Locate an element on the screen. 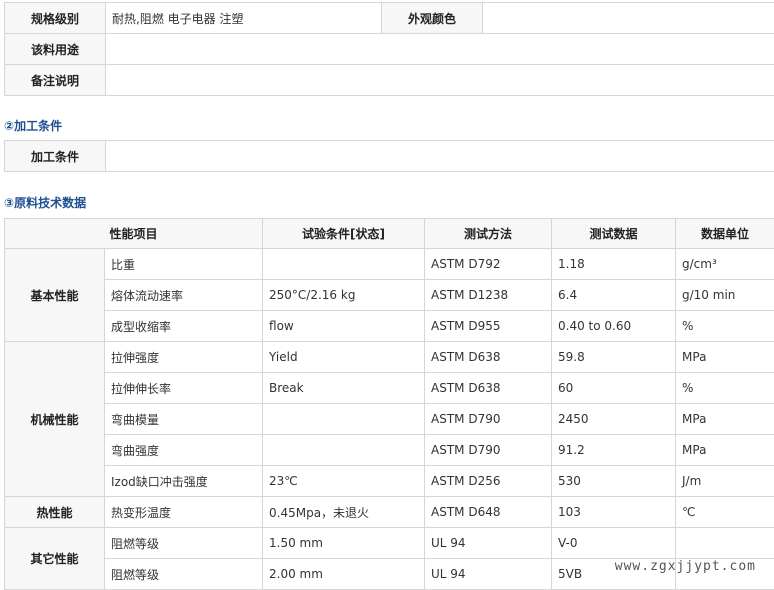 The width and height of the screenshot is (774, 590). cell-value: 59.8 is located at coordinates (614, 357).